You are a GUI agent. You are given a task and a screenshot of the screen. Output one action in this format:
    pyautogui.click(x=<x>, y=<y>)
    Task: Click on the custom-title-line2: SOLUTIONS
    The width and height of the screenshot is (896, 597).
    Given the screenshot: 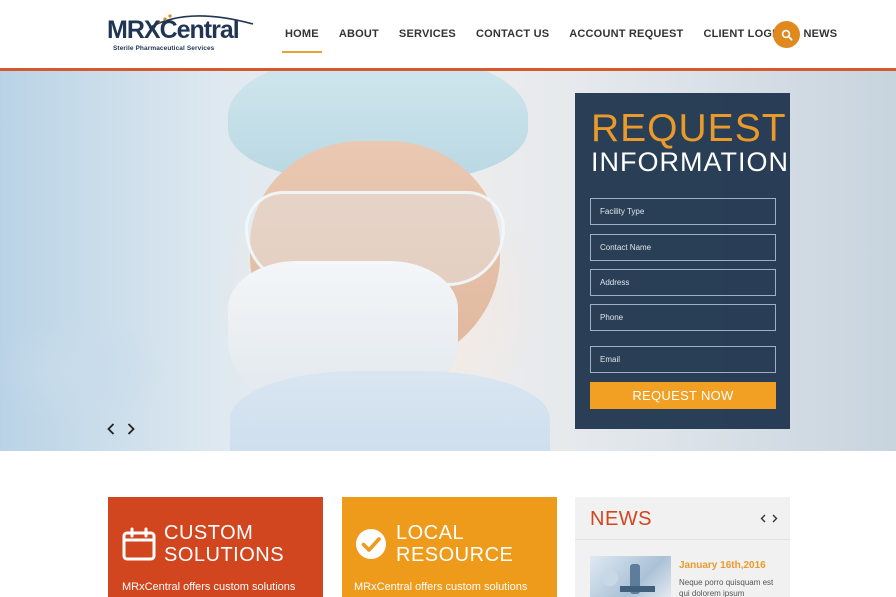 What is the action you would take?
    pyautogui.click(x=224, y=555)
    